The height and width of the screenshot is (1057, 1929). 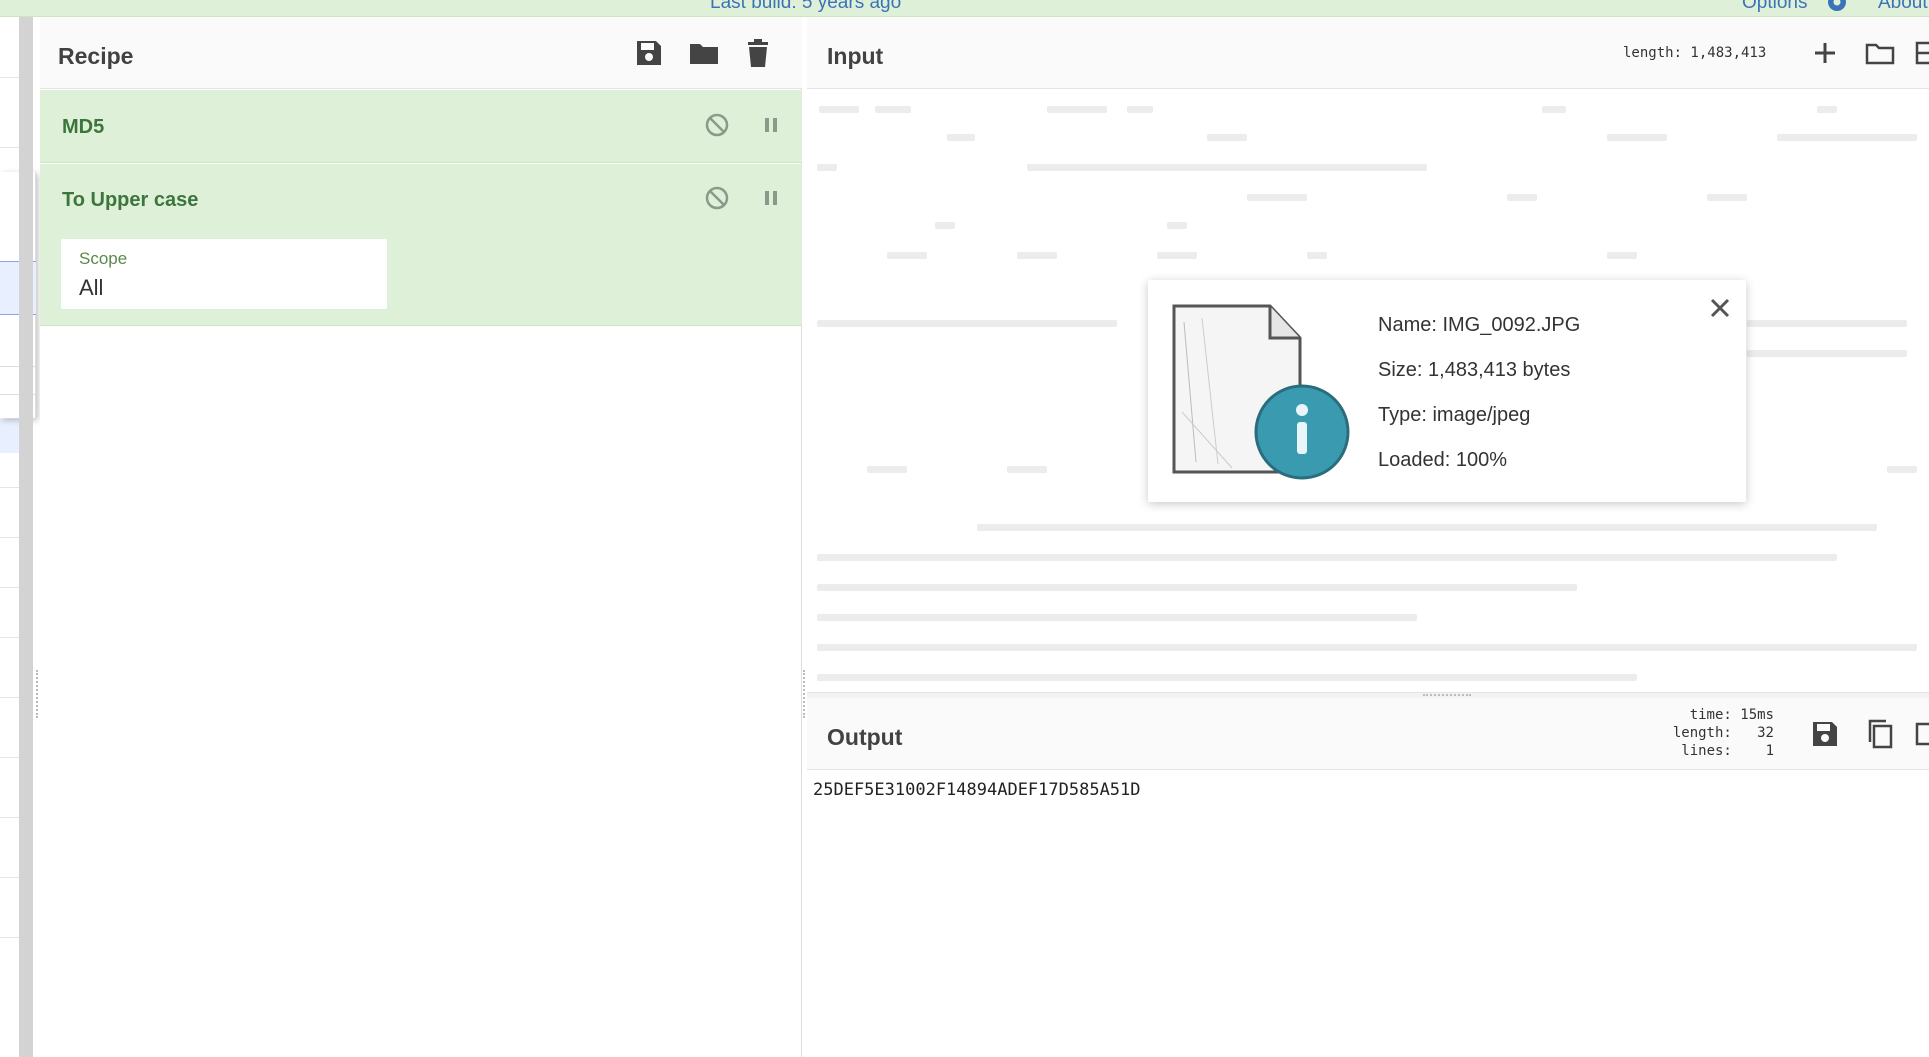 What do you see at coordinates (1837, 8) in the screenshot?
I see `gear-icon` at bounding box center [1837, 8].